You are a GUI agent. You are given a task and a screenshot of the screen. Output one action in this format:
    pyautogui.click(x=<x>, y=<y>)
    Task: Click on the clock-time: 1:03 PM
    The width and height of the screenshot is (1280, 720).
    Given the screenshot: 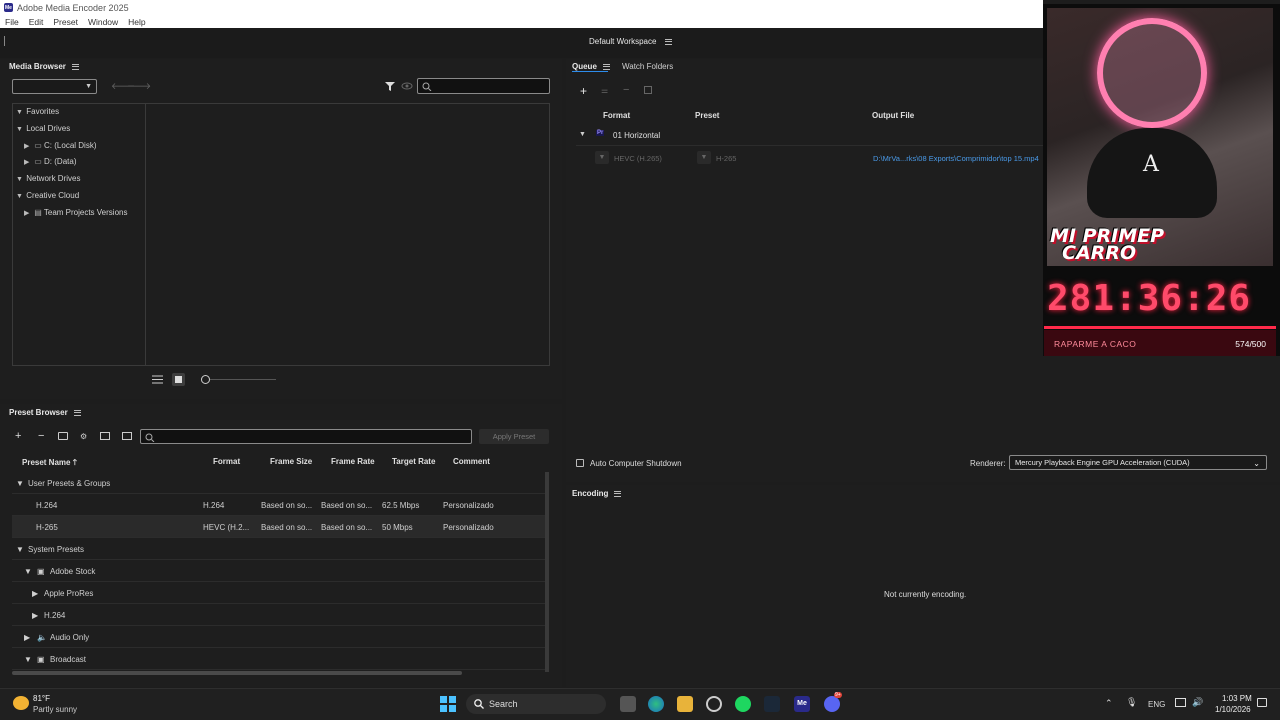 What is the action you would take?
    pyautogui.click(x=1237, y=698)
    